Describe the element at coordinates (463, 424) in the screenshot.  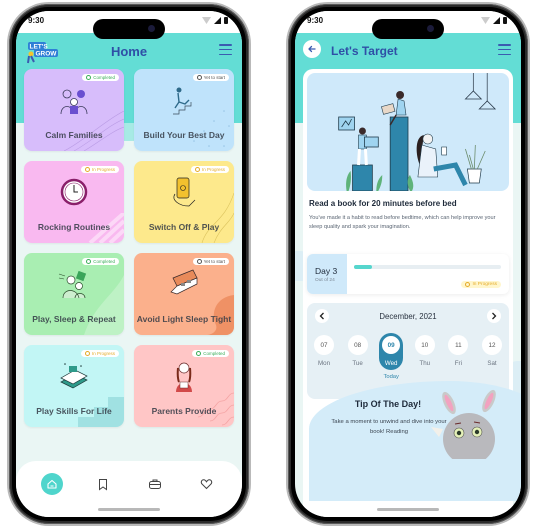
I see `rhino-mascot-icon` at that location.